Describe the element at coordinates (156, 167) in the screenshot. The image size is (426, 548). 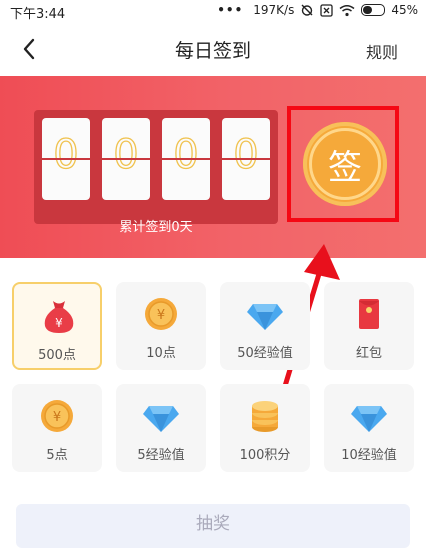
I see `checkin-counter: 0 0 0 0` at that location.